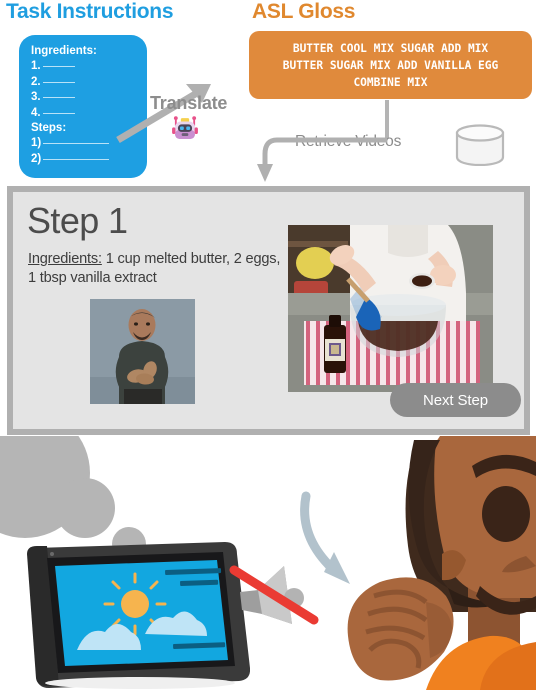  What do you see at coordinates (185, 131) in the screenshot?
I see `robot-icon` at bounding box center [185, 131].